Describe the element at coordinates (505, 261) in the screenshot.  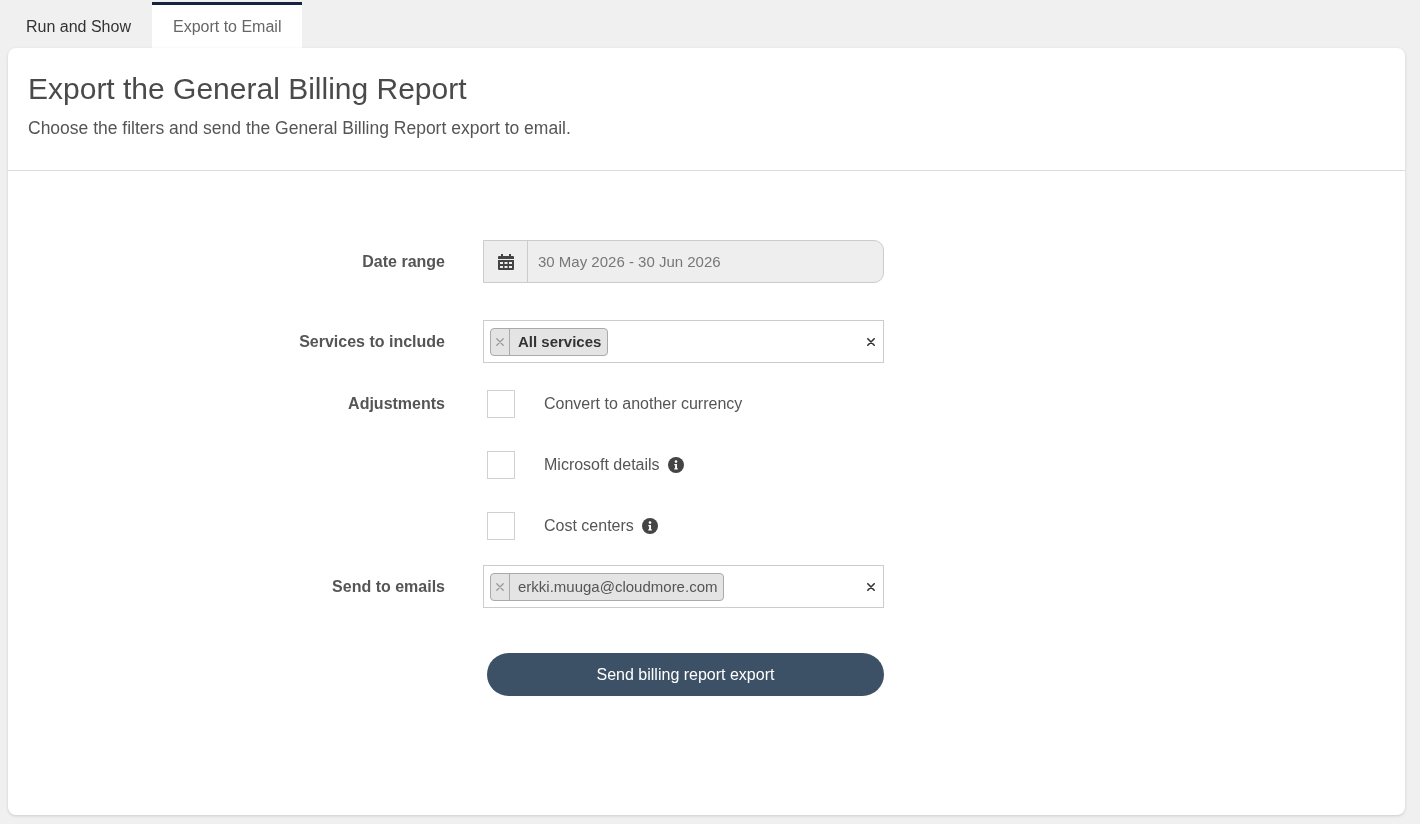
I see `calendar-icon` at that location.